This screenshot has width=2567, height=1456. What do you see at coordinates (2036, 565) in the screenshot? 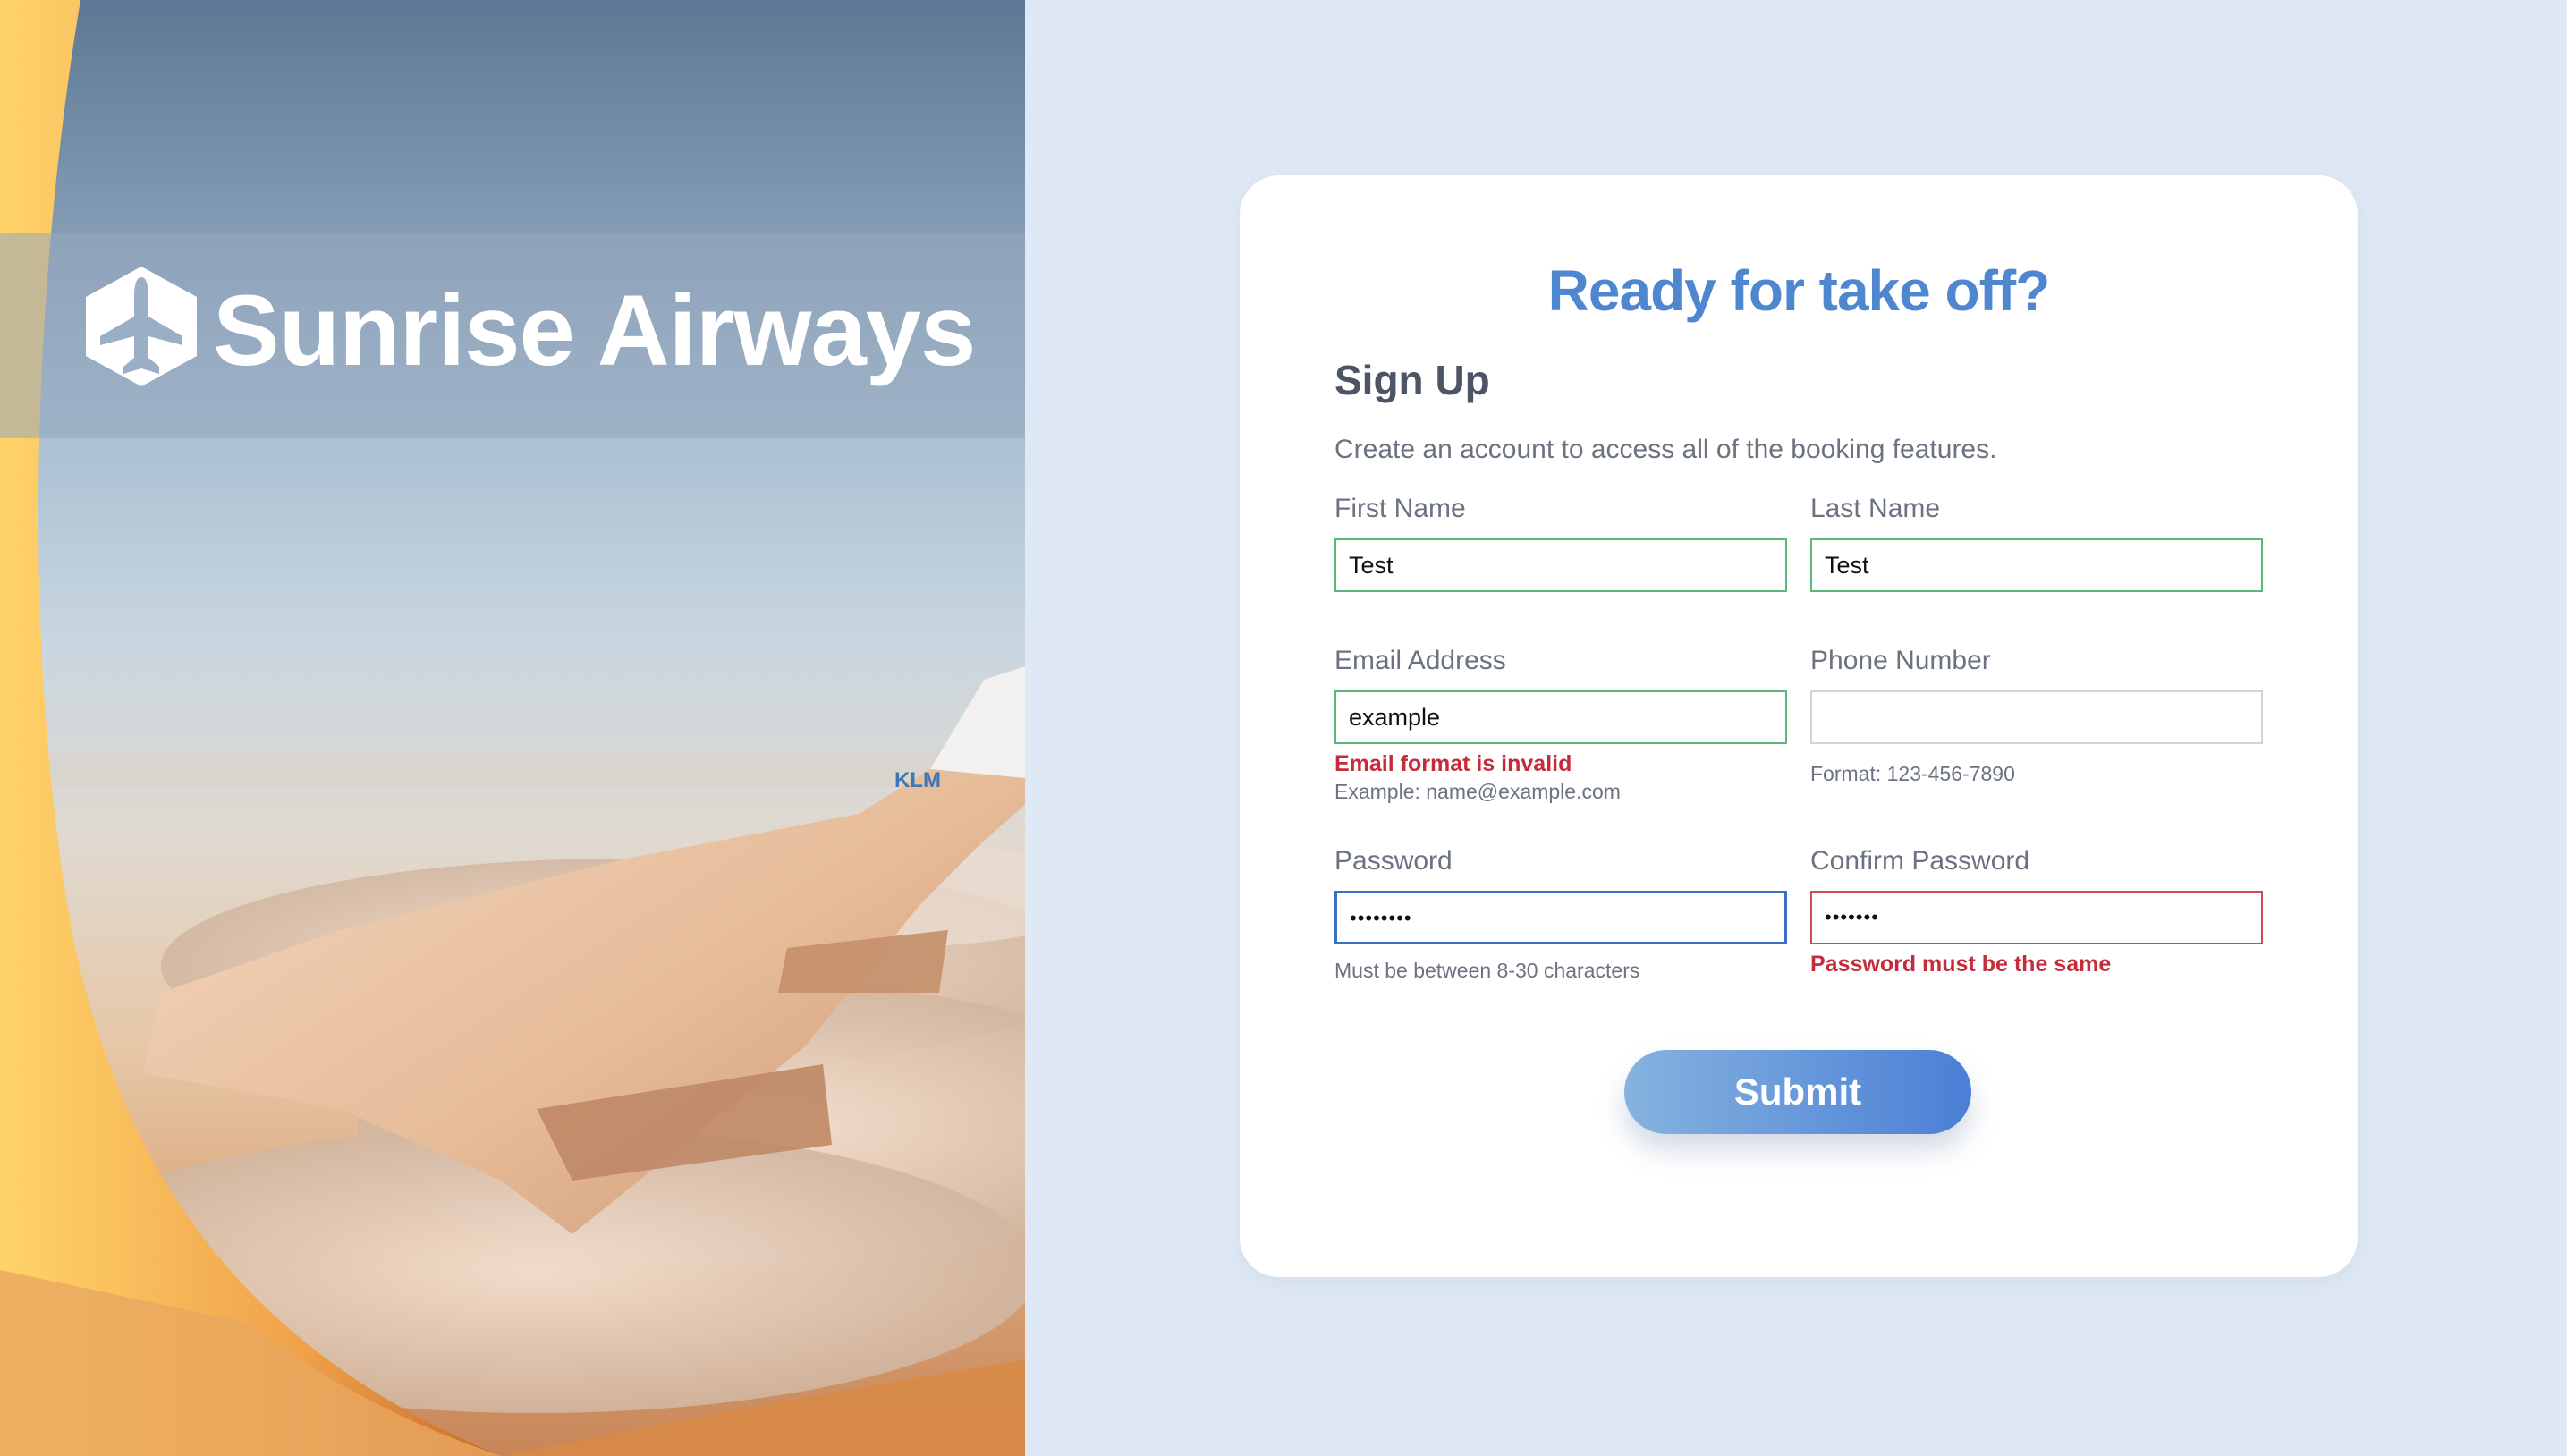
I see `last-name-input: Test` at bounding box center [2036, 565].